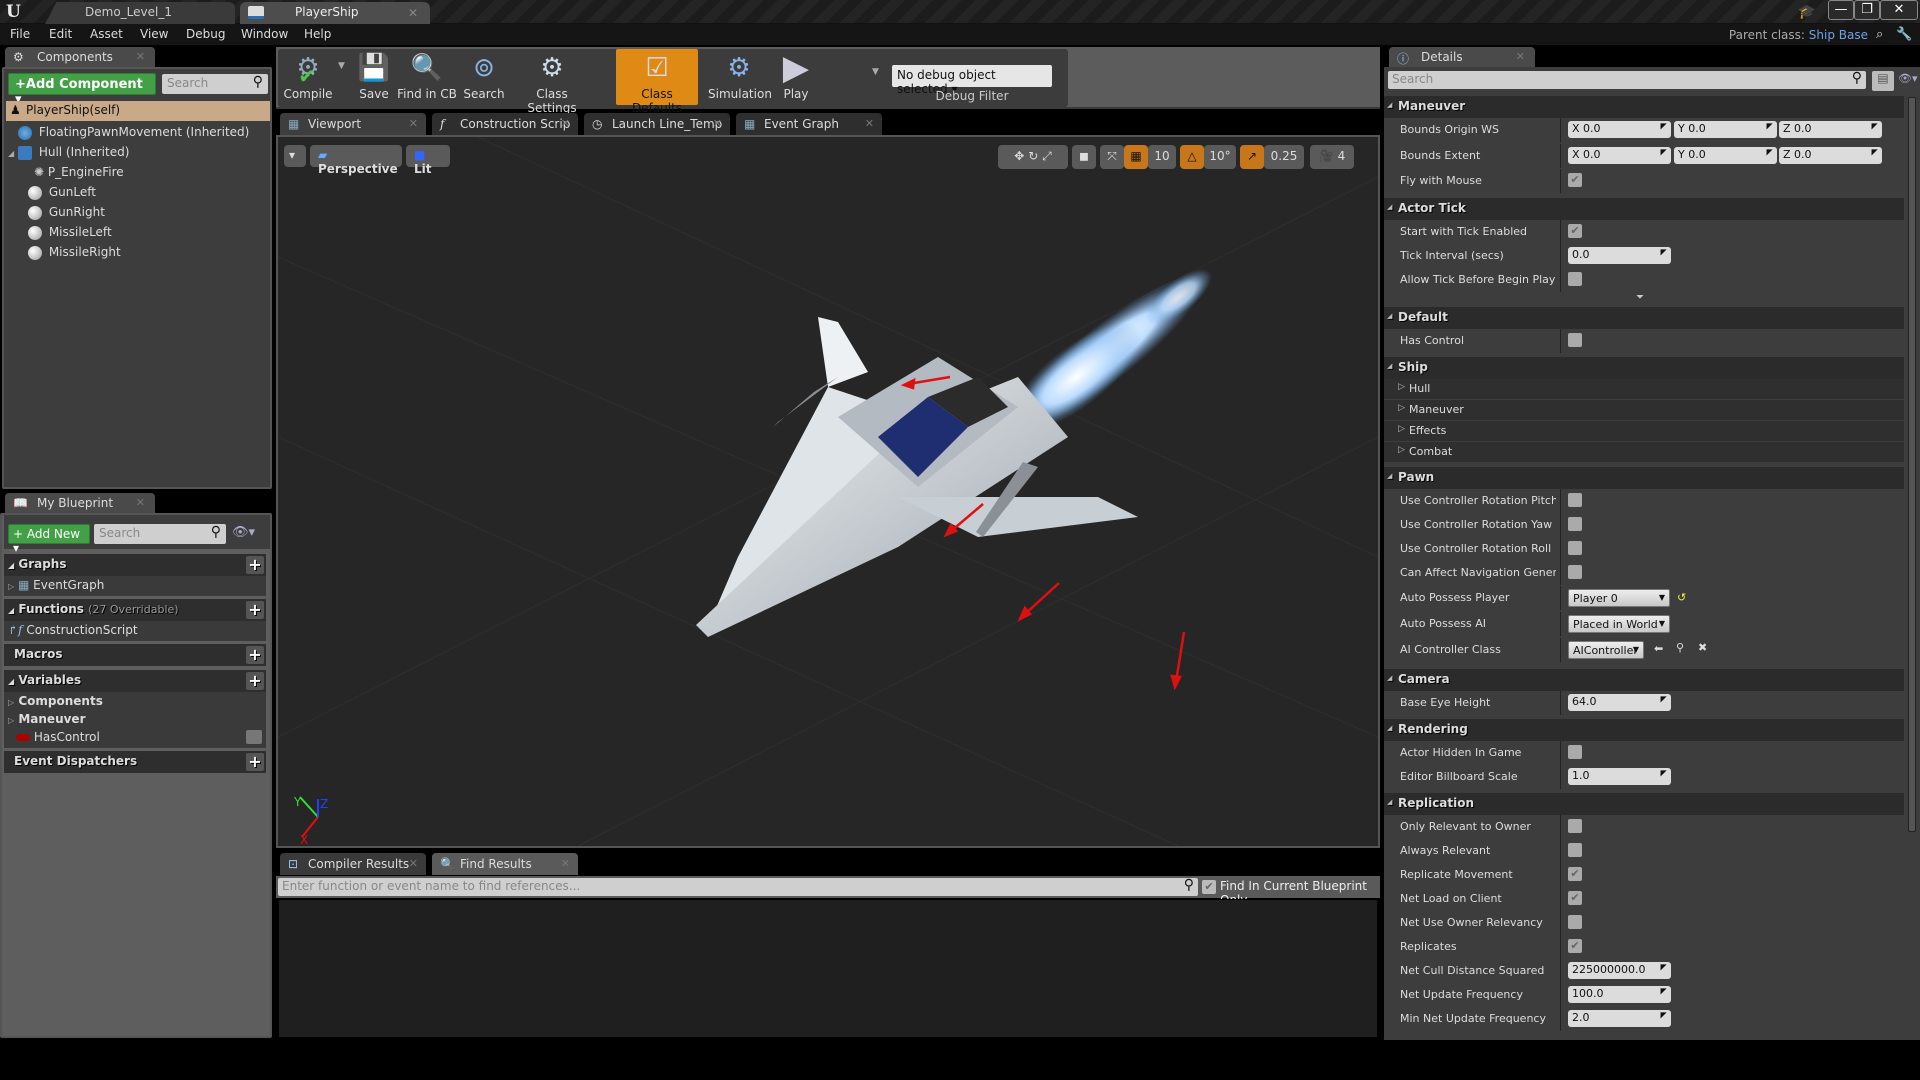 This screenshot has height=1080, width=1920. Describe the element at coordinates (1192, 157) in the screenshot. I see `rotation-snap-toggle: △` at that location.